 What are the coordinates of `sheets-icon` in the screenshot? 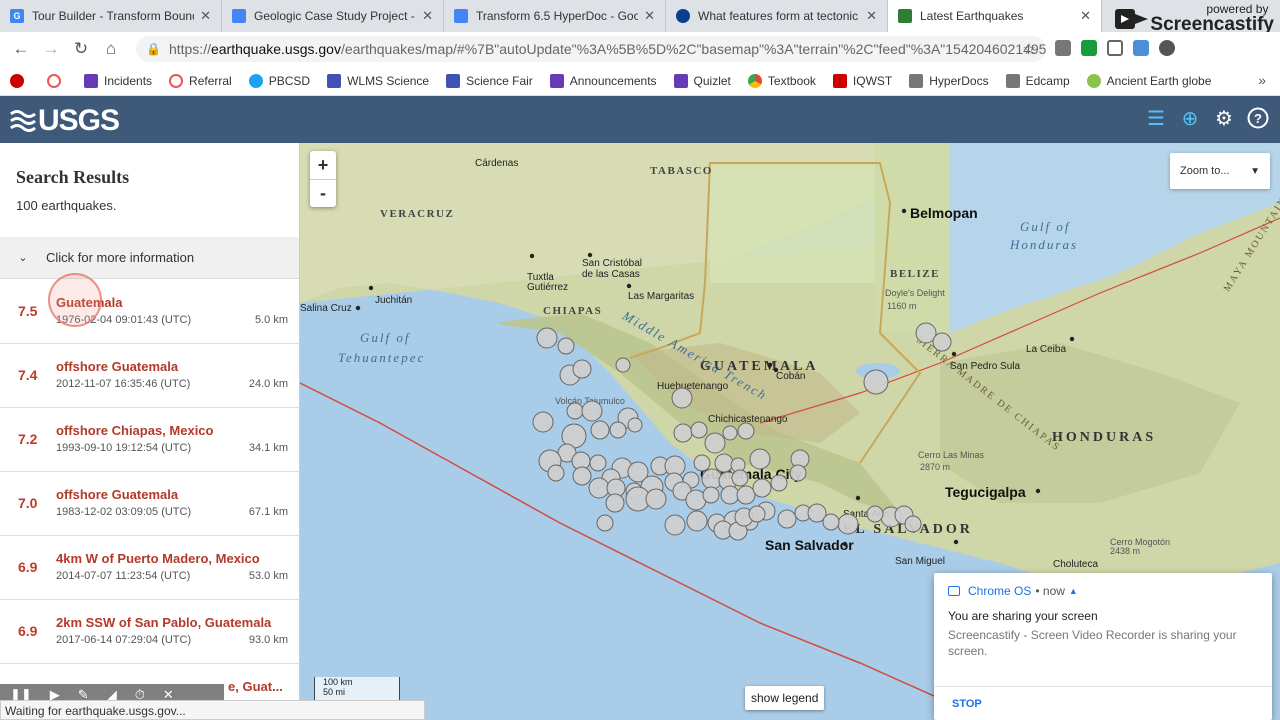 It's located at (334, 80).